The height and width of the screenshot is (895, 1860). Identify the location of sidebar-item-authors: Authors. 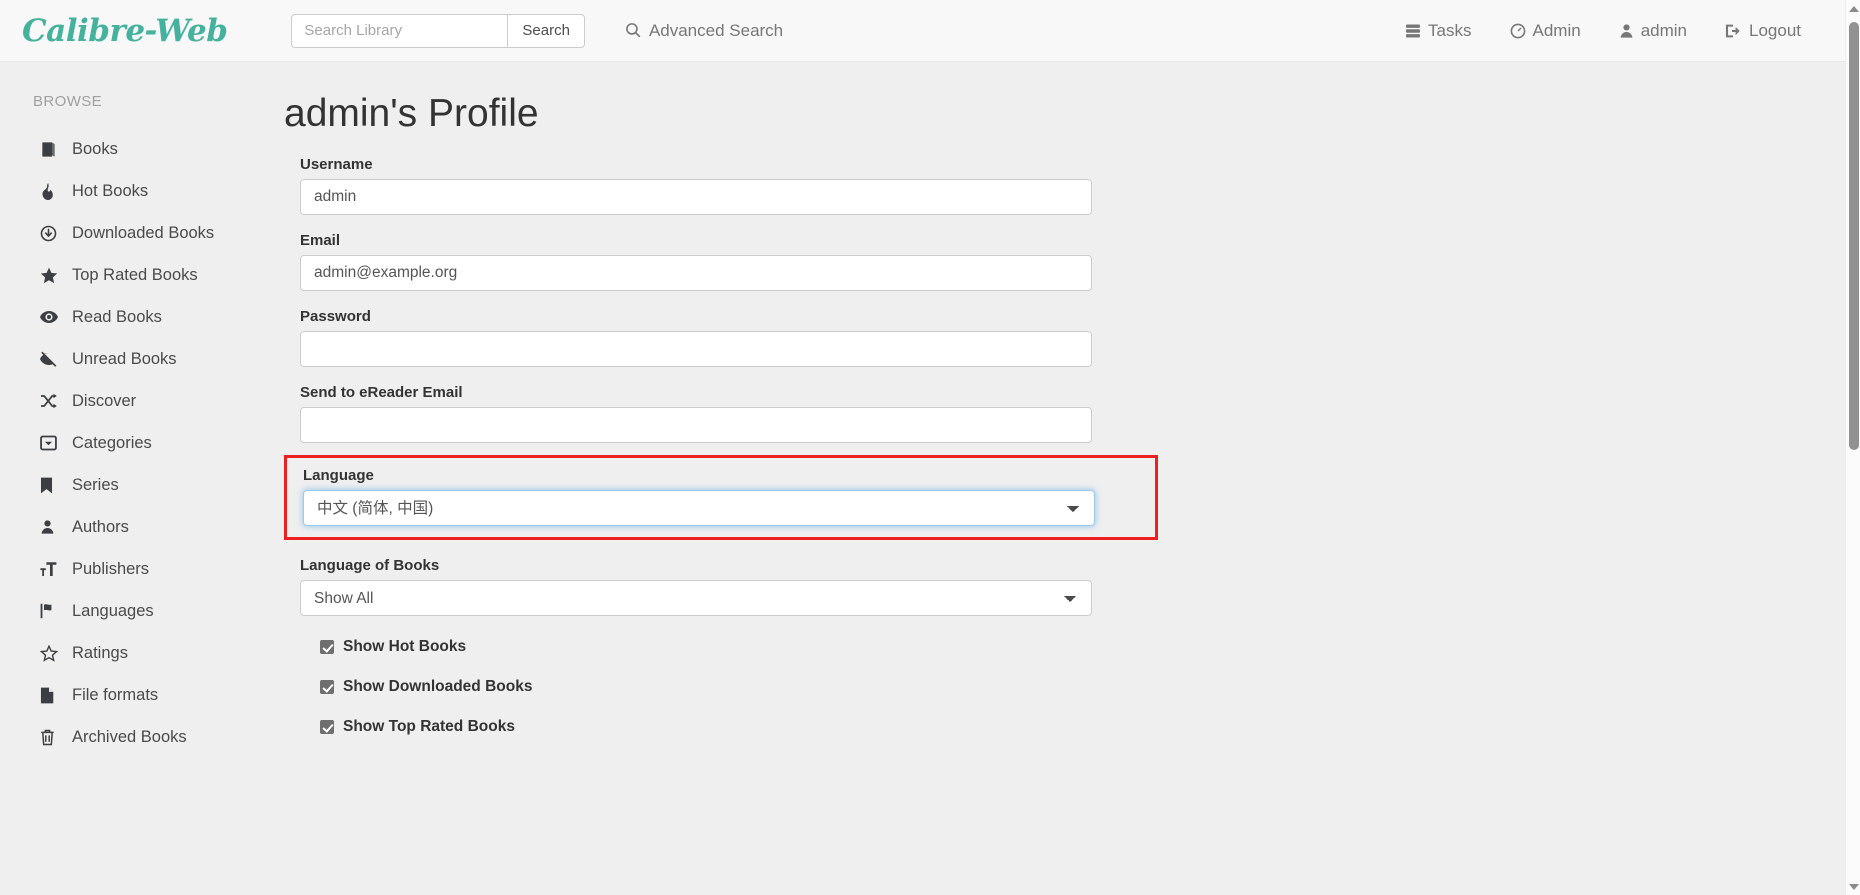
(136, 527).